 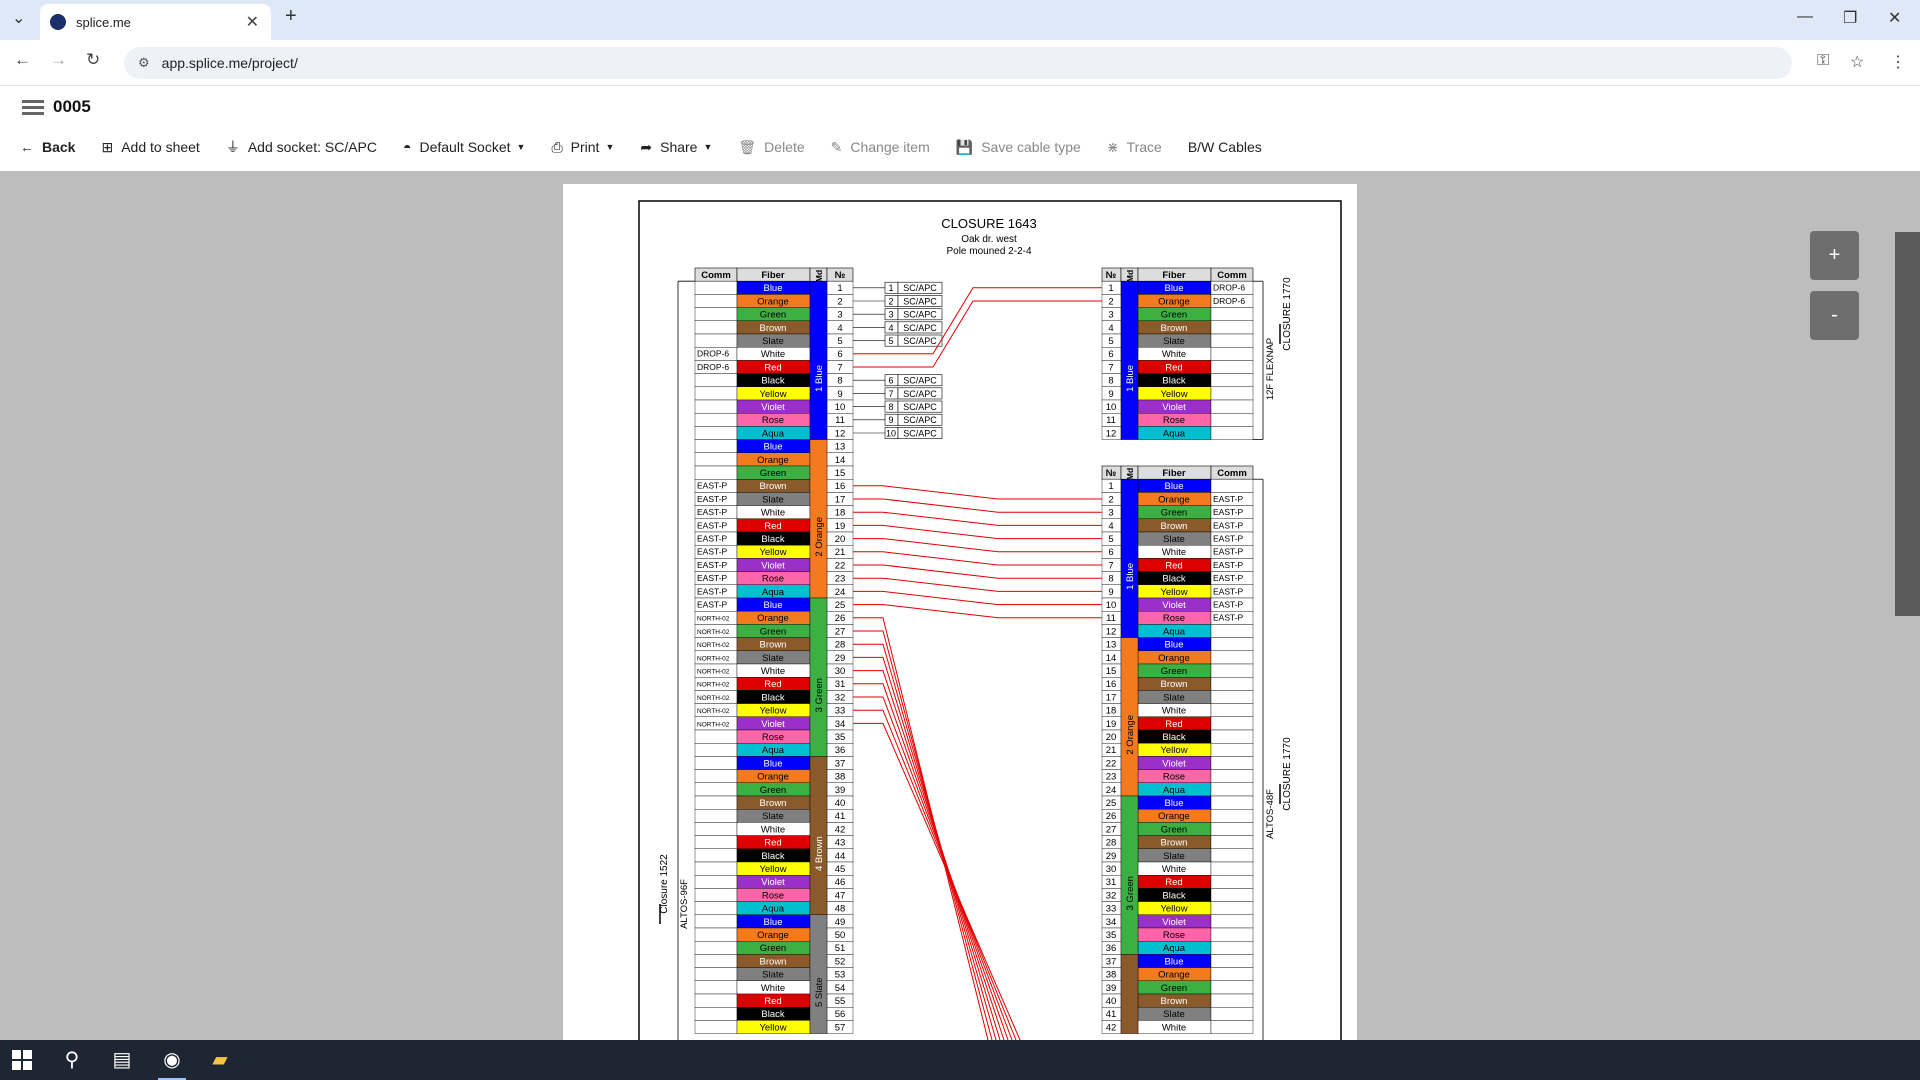 I want to click on save-cable-type-button: 💾 Save cable type, so click(x=1018, y=147).